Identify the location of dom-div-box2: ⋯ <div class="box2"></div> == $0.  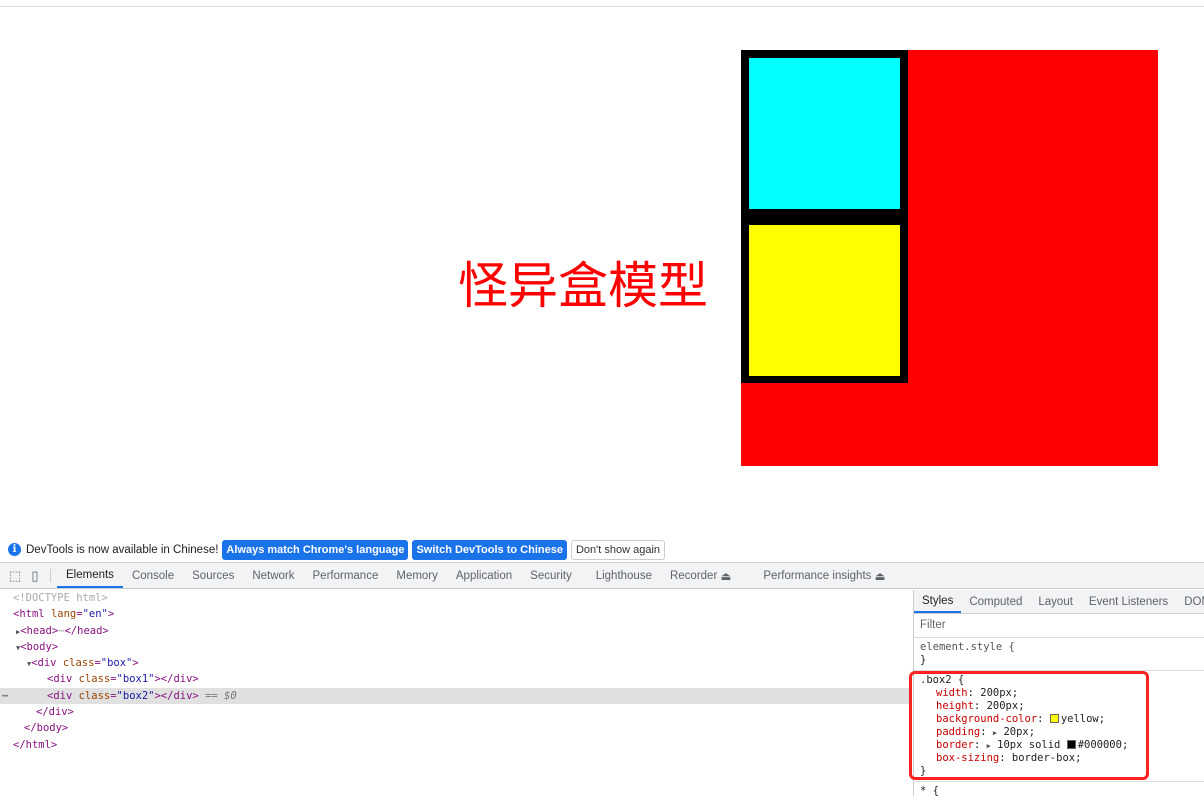
(455, 696).